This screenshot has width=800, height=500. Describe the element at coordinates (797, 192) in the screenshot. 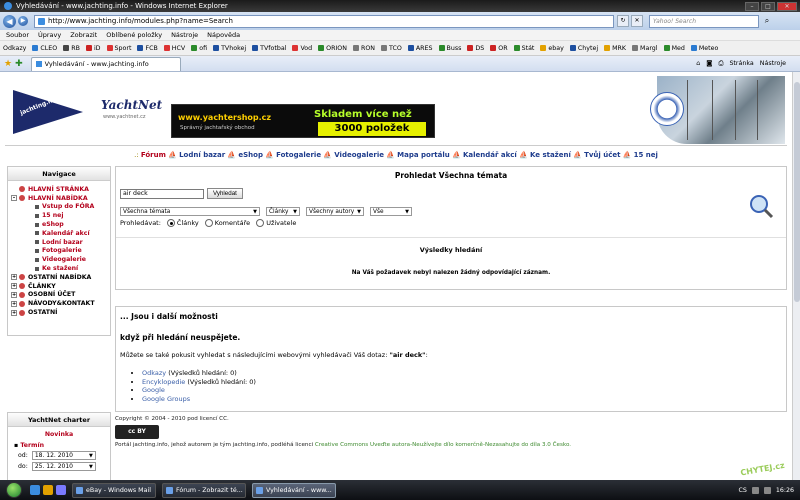

I see `scrollbar-thumb` at that location.